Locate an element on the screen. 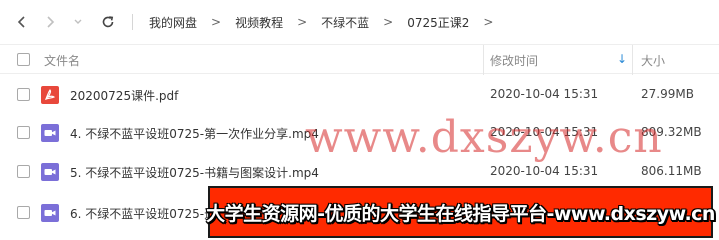 Image resolution: width=719 pixels, height=240 pixels. column-header-name: 文件名 is located at coordinates (62, 60).